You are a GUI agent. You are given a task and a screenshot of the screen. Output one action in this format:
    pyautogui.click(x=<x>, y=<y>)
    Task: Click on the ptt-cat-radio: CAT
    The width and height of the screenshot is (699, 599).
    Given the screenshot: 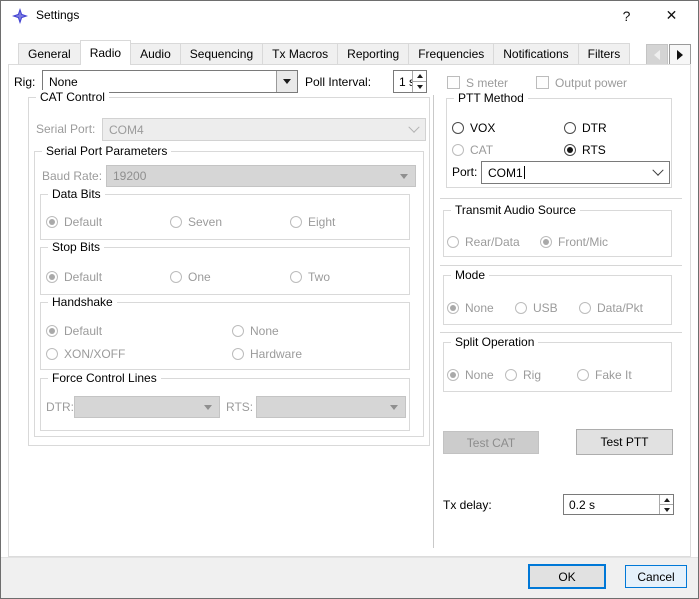 What is the action you would take?
    pyautogui.click(x=473, y=149)
    